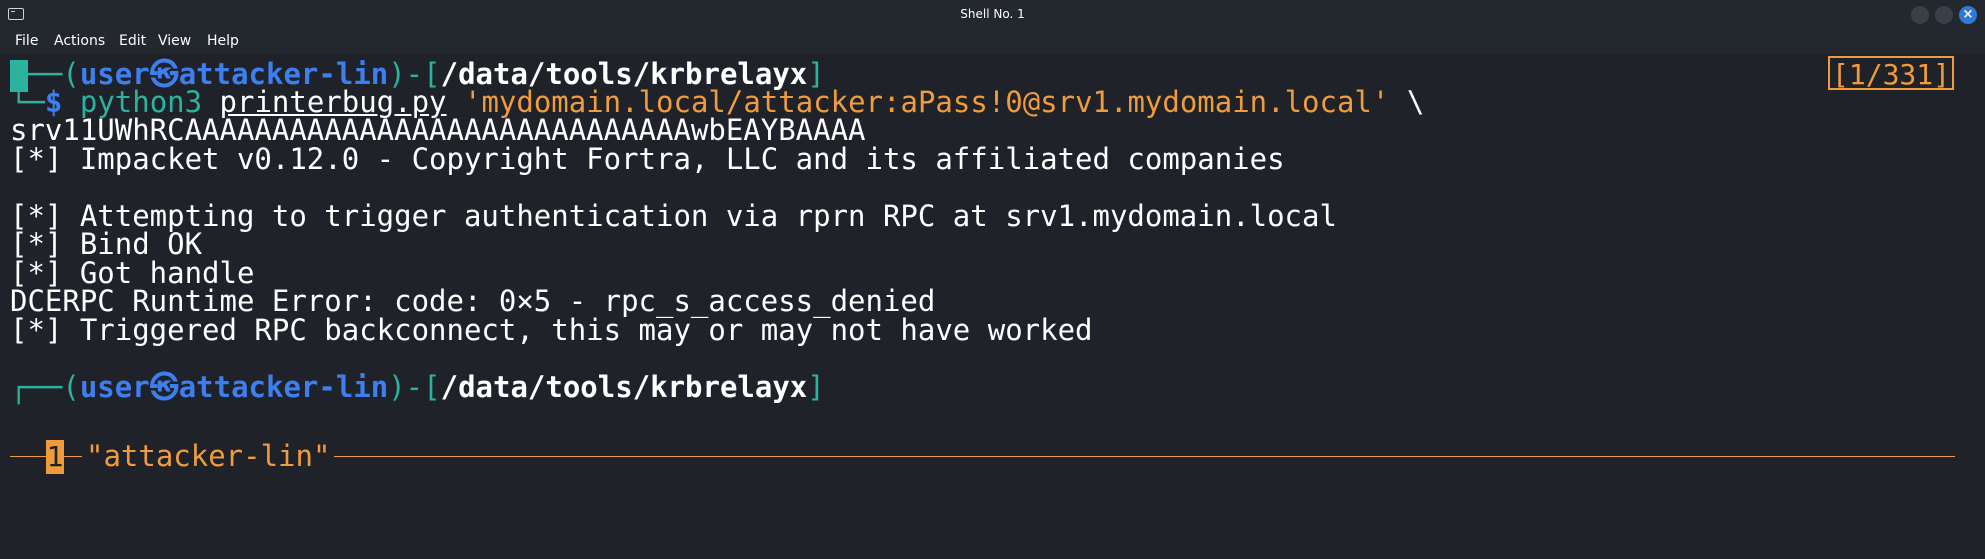 The height and width of the screenshot is (559, 1985). What do you see at coordinates (208, 456) in the screenshot?
I see `tmux-window-name: "attacker-lin"` at bounding box center [208, 456].